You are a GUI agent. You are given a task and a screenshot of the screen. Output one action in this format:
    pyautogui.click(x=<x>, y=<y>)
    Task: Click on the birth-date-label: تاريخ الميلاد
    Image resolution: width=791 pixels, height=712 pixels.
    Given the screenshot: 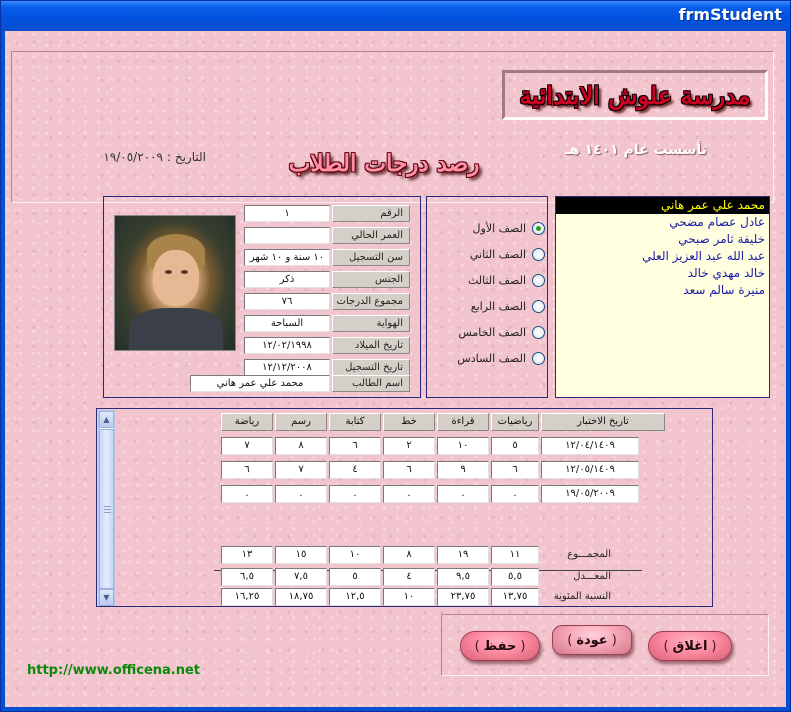 What is the action you would take?
    pyautogui.click(x=371, y=345)
    